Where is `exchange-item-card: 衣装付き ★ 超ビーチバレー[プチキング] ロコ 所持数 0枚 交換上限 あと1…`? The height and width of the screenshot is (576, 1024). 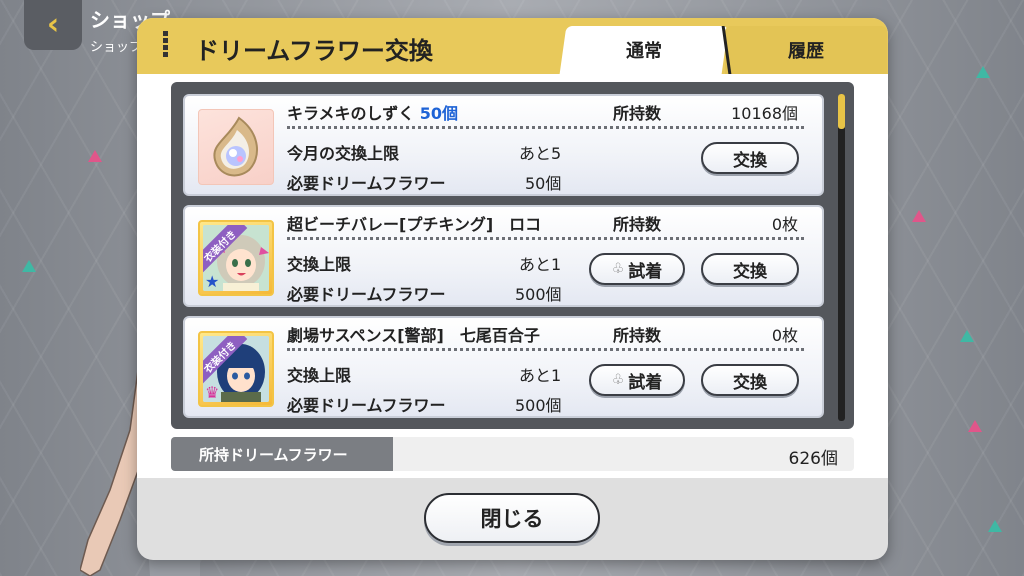
exchange-item-card: 衣装付き ★ 超ビーチバレー[プチキング] ロコ 所持数 0枚 交換上限 あと1… is located at coordinates (503, 256).